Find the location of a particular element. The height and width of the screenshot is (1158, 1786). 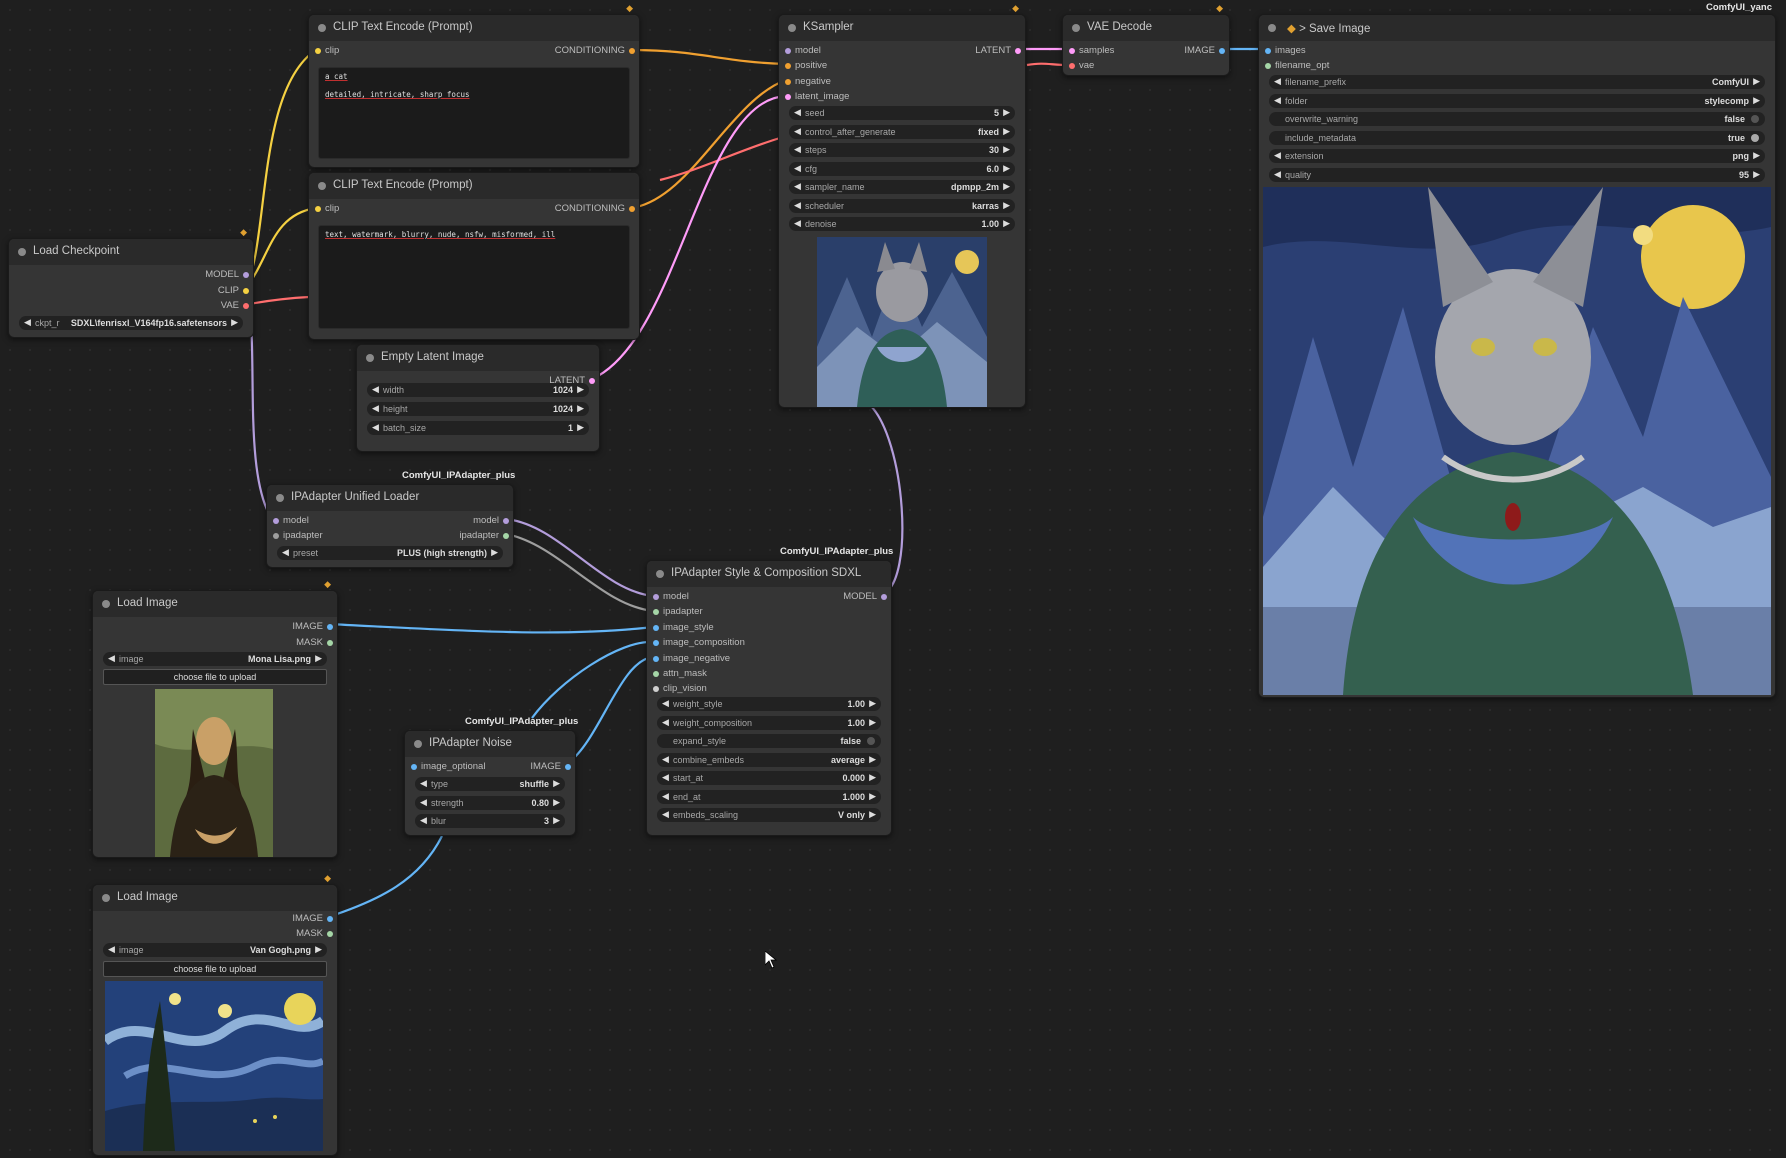

output-vae: VAE is located at coordinates (235, 305).